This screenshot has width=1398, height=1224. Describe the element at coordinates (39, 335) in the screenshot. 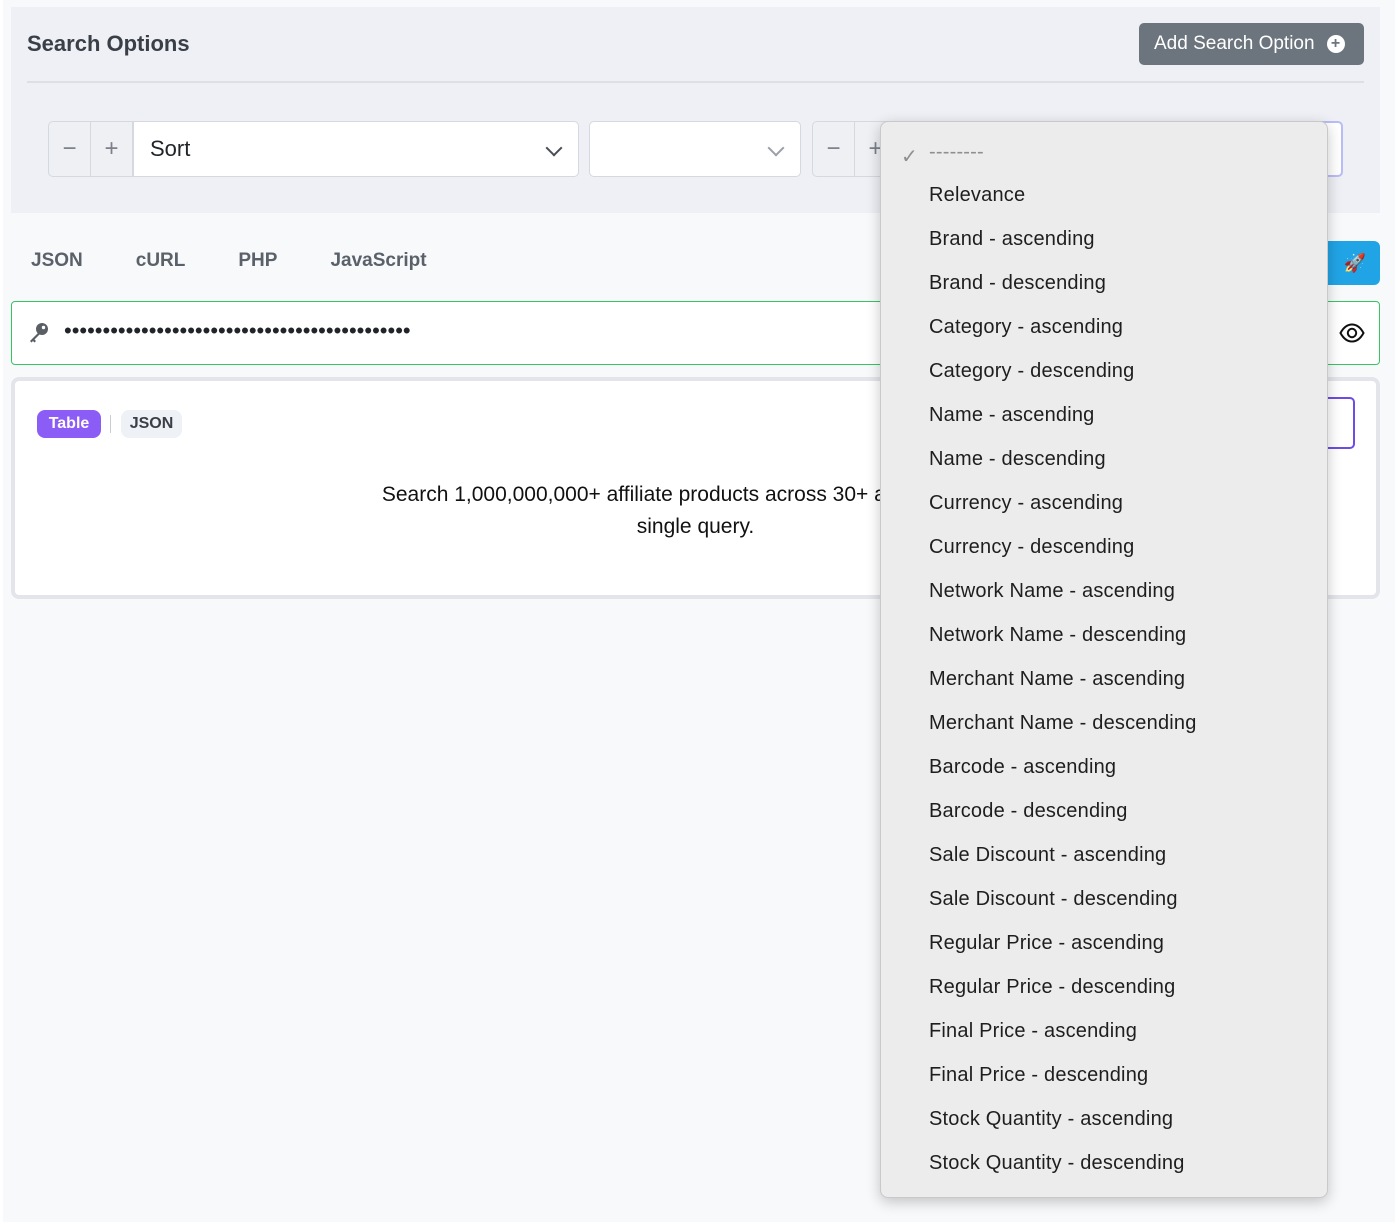

I see `key-icon` at that location.